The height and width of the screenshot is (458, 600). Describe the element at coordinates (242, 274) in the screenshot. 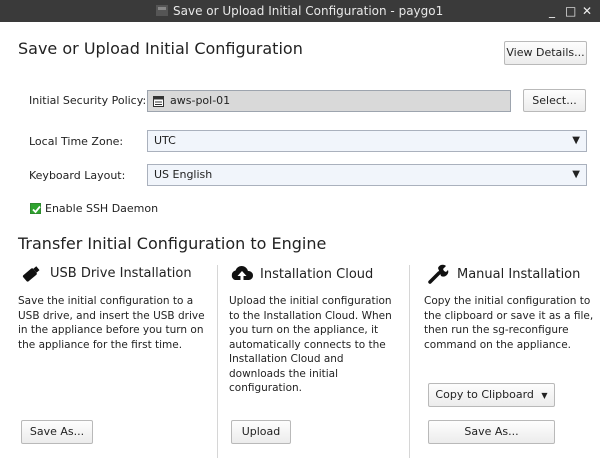

I see `cloud-upload-icon` at that location.